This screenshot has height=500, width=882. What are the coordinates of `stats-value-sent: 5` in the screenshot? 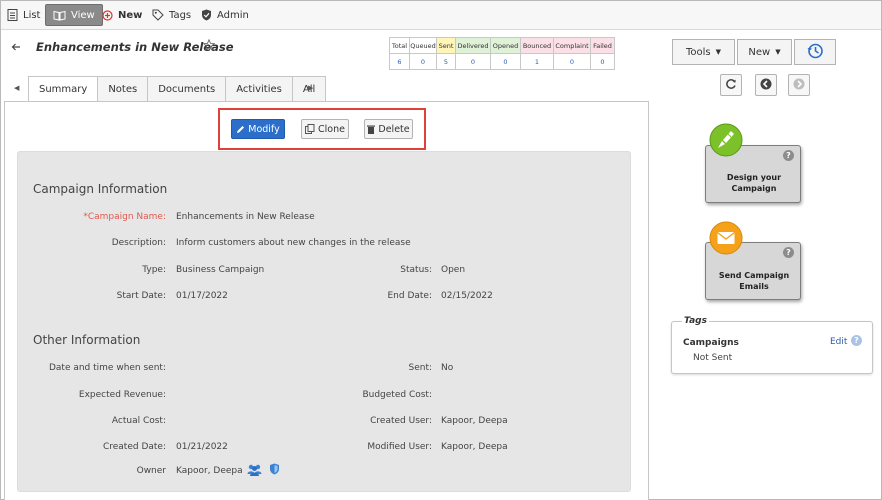 It's located at (446, 61).